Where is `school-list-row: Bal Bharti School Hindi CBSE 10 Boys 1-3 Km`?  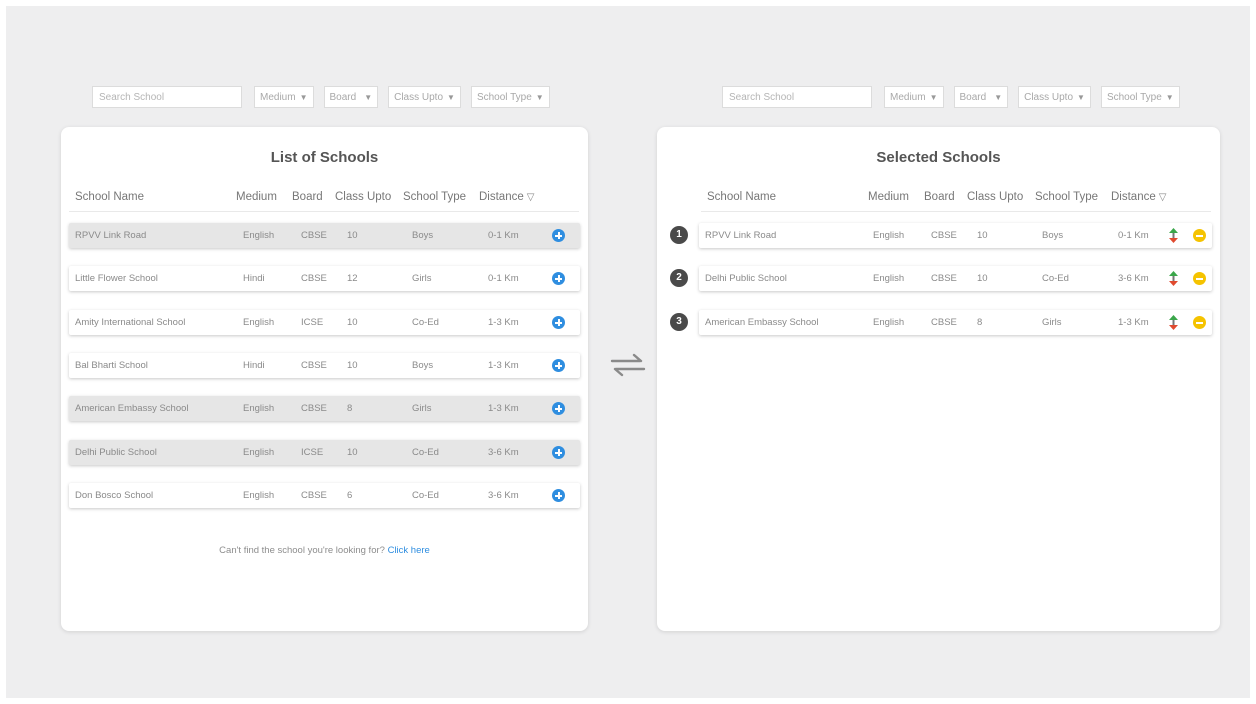
school-list-row: Bal Bharti School Hindi CBSE 10 Boys 1-3 Km is located at coordinates (324, 365).